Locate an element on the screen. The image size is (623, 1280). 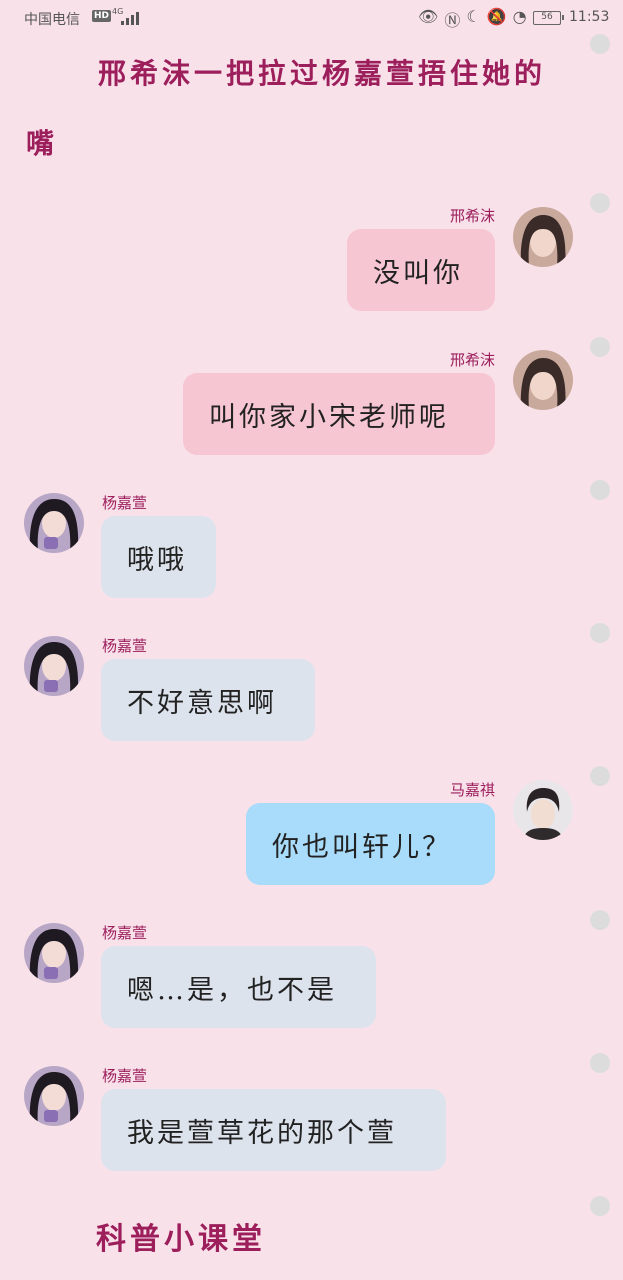
nfc-icon: Ⓝ is located at coordinates (452, 20).